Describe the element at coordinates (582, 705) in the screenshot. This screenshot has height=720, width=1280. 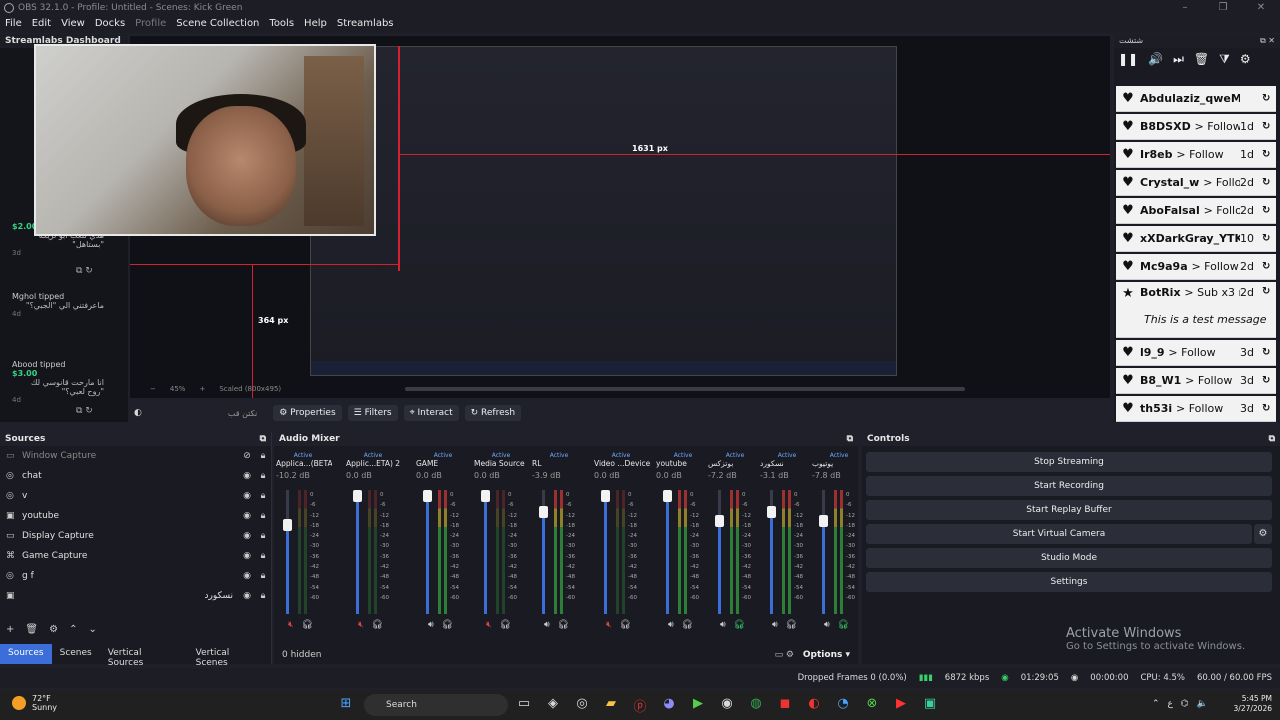
I see `steam-icon: ◎` at that location.